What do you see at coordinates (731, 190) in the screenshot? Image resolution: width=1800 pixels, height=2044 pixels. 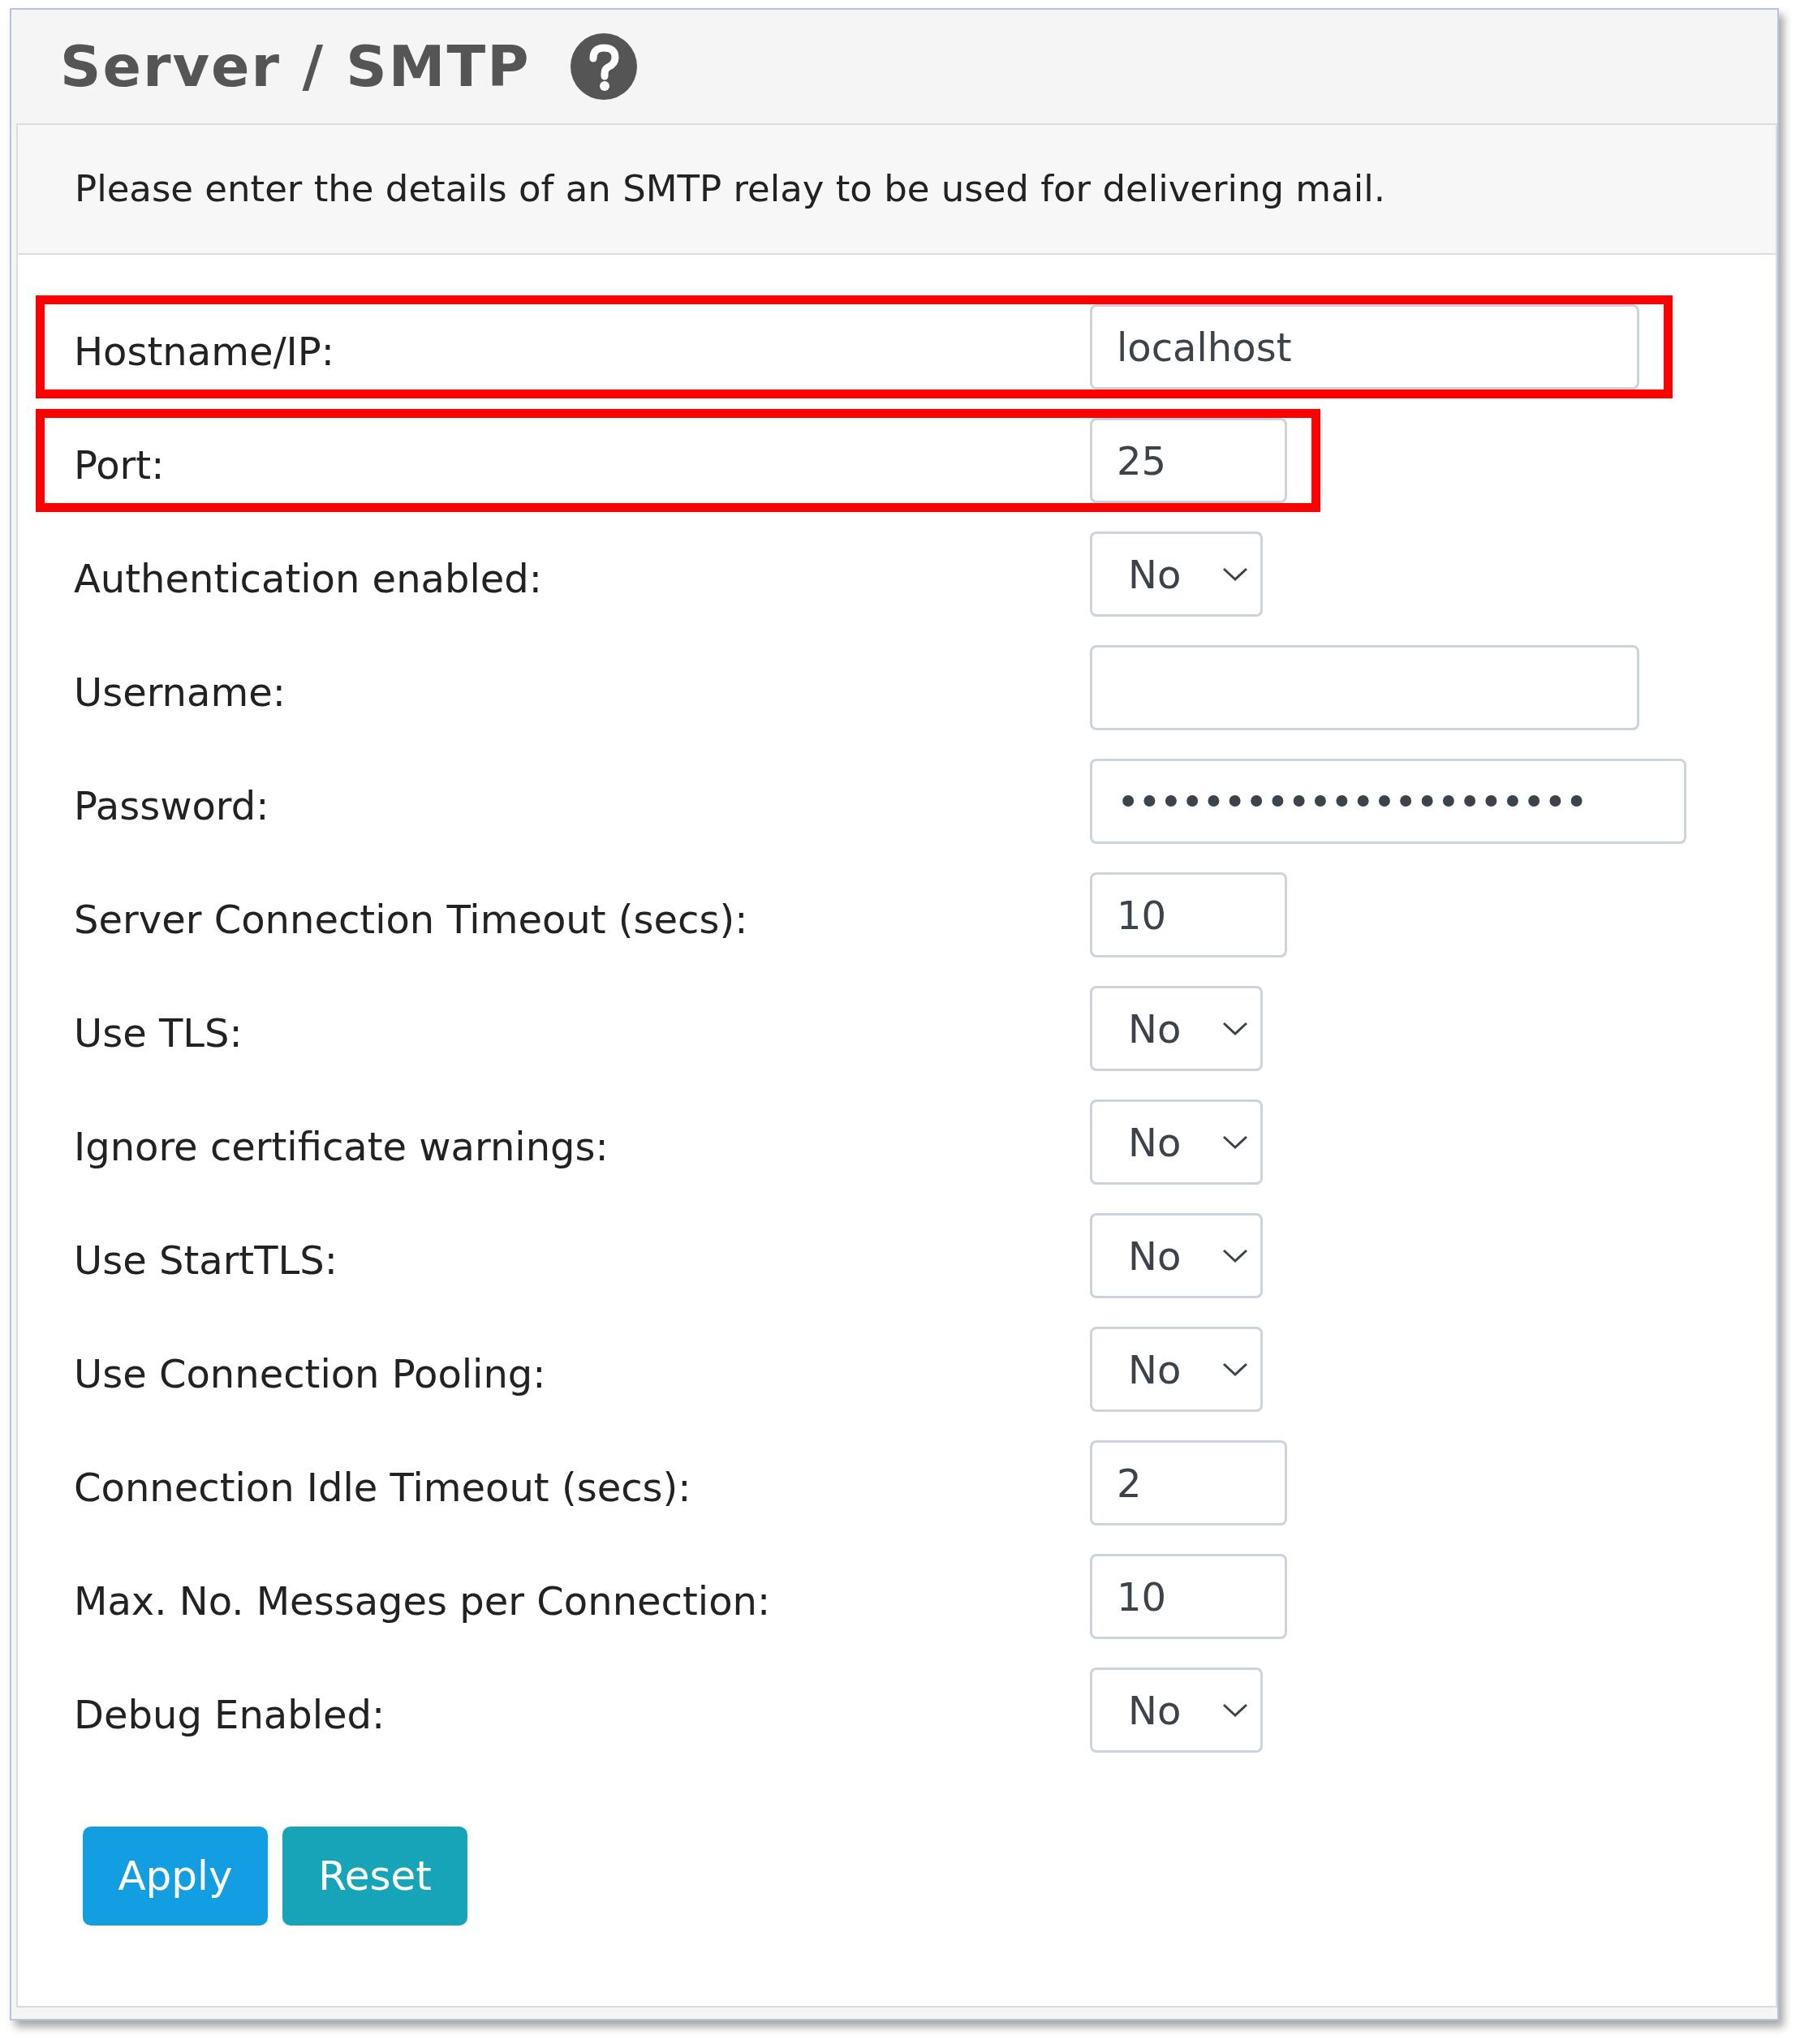 I see `description-text: Please enter the details of an SMTP relay to be used for delivering mail.` at bounding box center [731, 190].